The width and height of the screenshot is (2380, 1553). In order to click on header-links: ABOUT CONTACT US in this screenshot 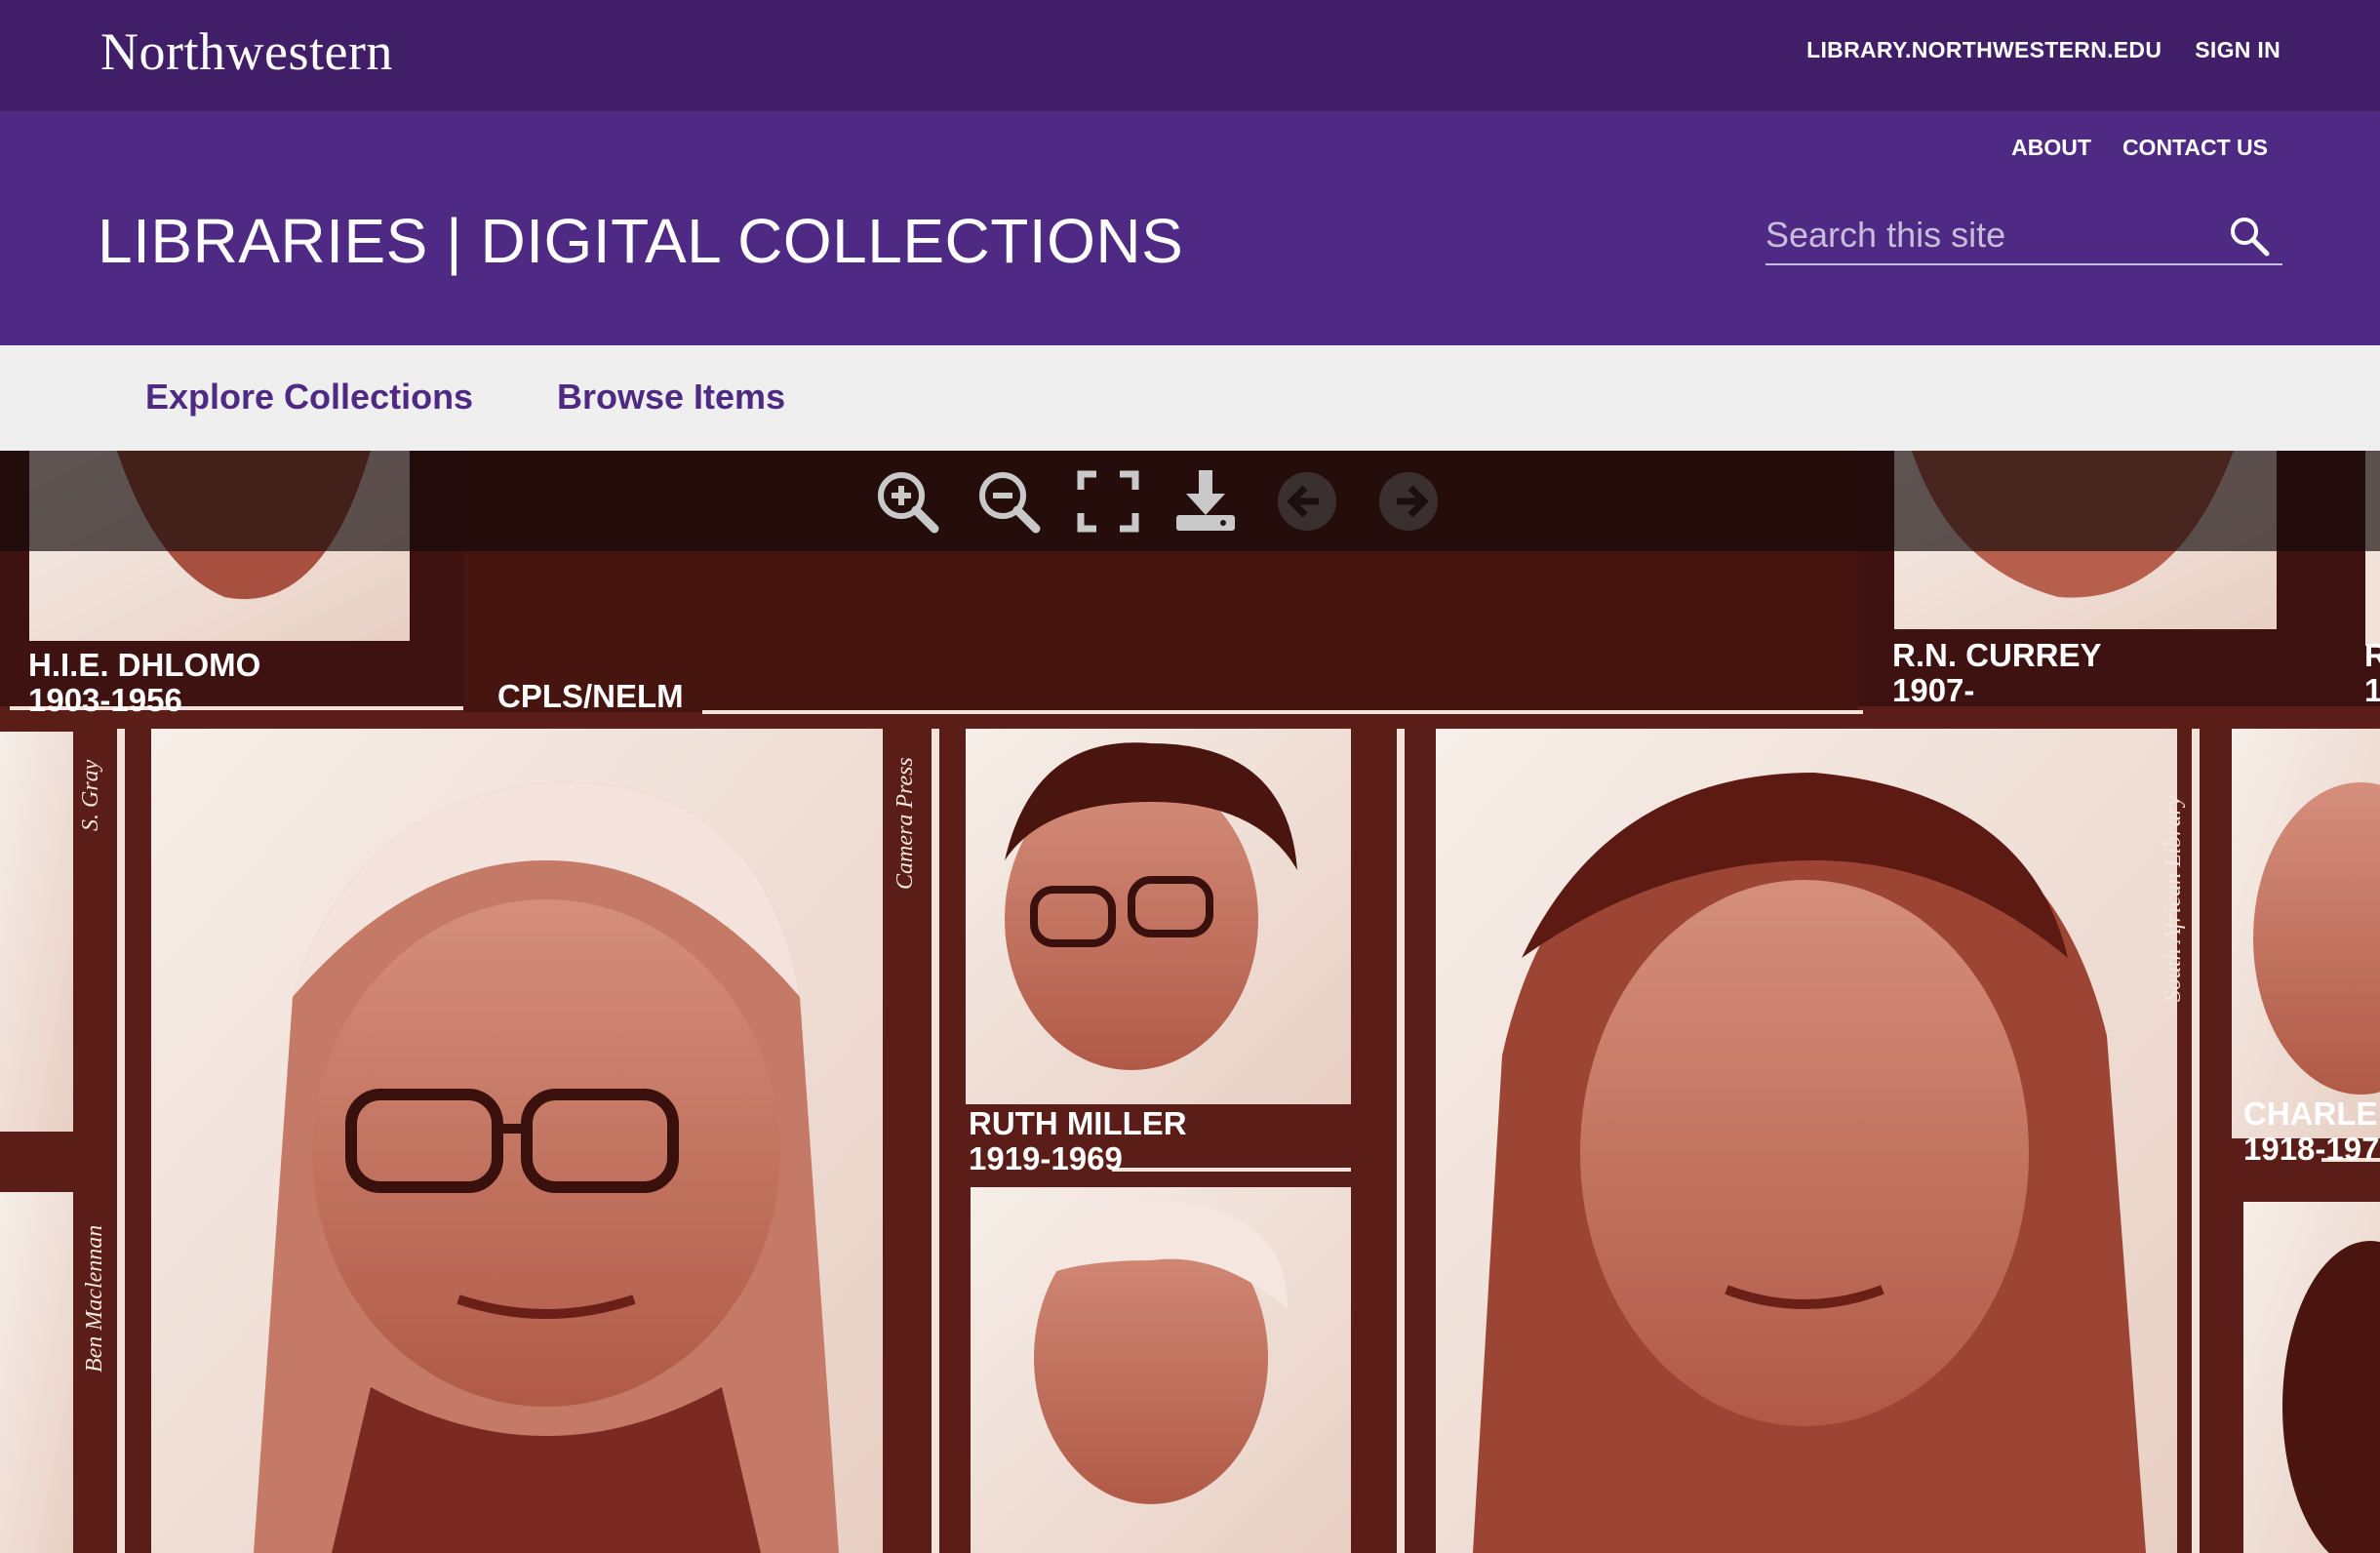, I will do `click(2139, 148)`.